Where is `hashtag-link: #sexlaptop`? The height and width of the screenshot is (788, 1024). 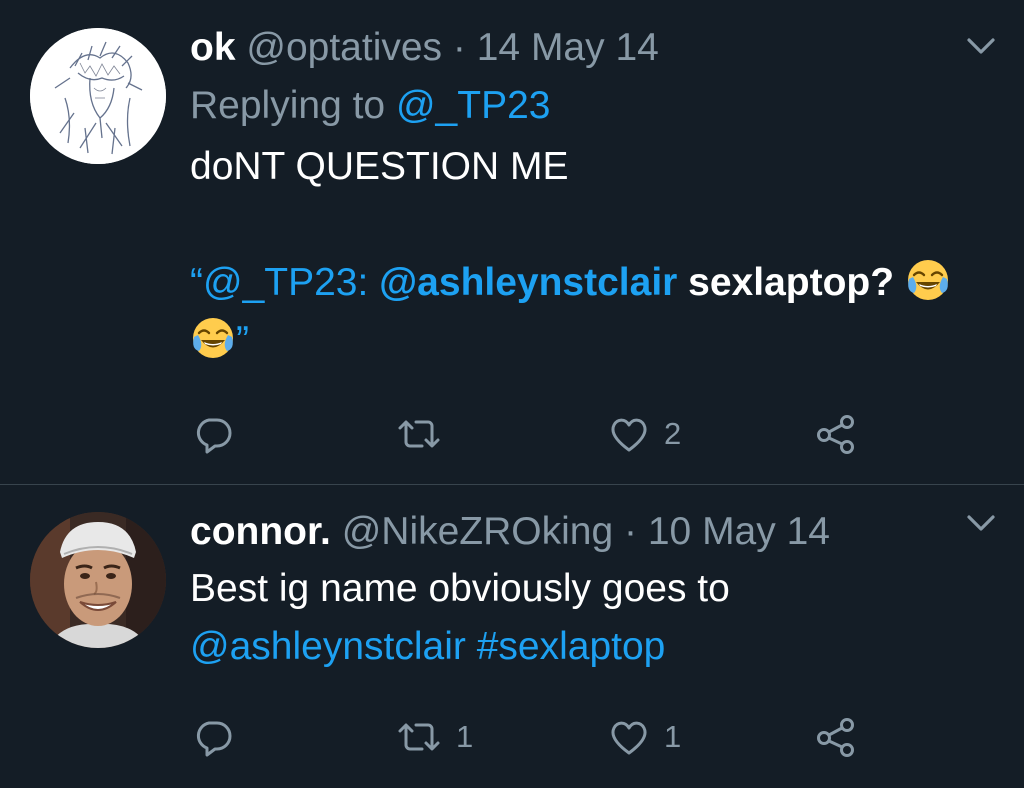
hashtag-link: #sexlaptop is located at coordinates (571, 646).